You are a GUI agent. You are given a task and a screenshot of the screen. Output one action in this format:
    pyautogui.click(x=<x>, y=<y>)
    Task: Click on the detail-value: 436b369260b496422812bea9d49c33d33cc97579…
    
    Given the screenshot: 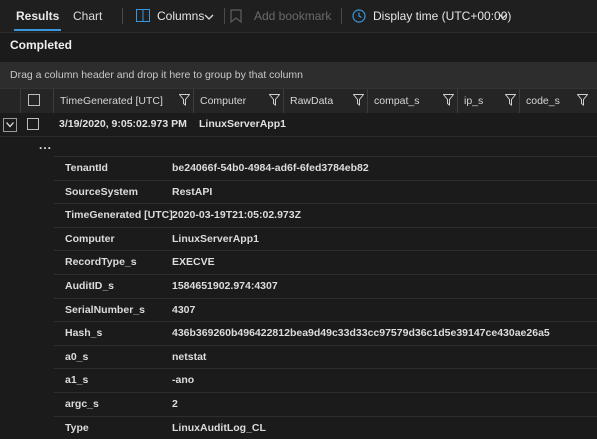 What is the action you would take?
    pyautogui.click(x=361, y=333)
    